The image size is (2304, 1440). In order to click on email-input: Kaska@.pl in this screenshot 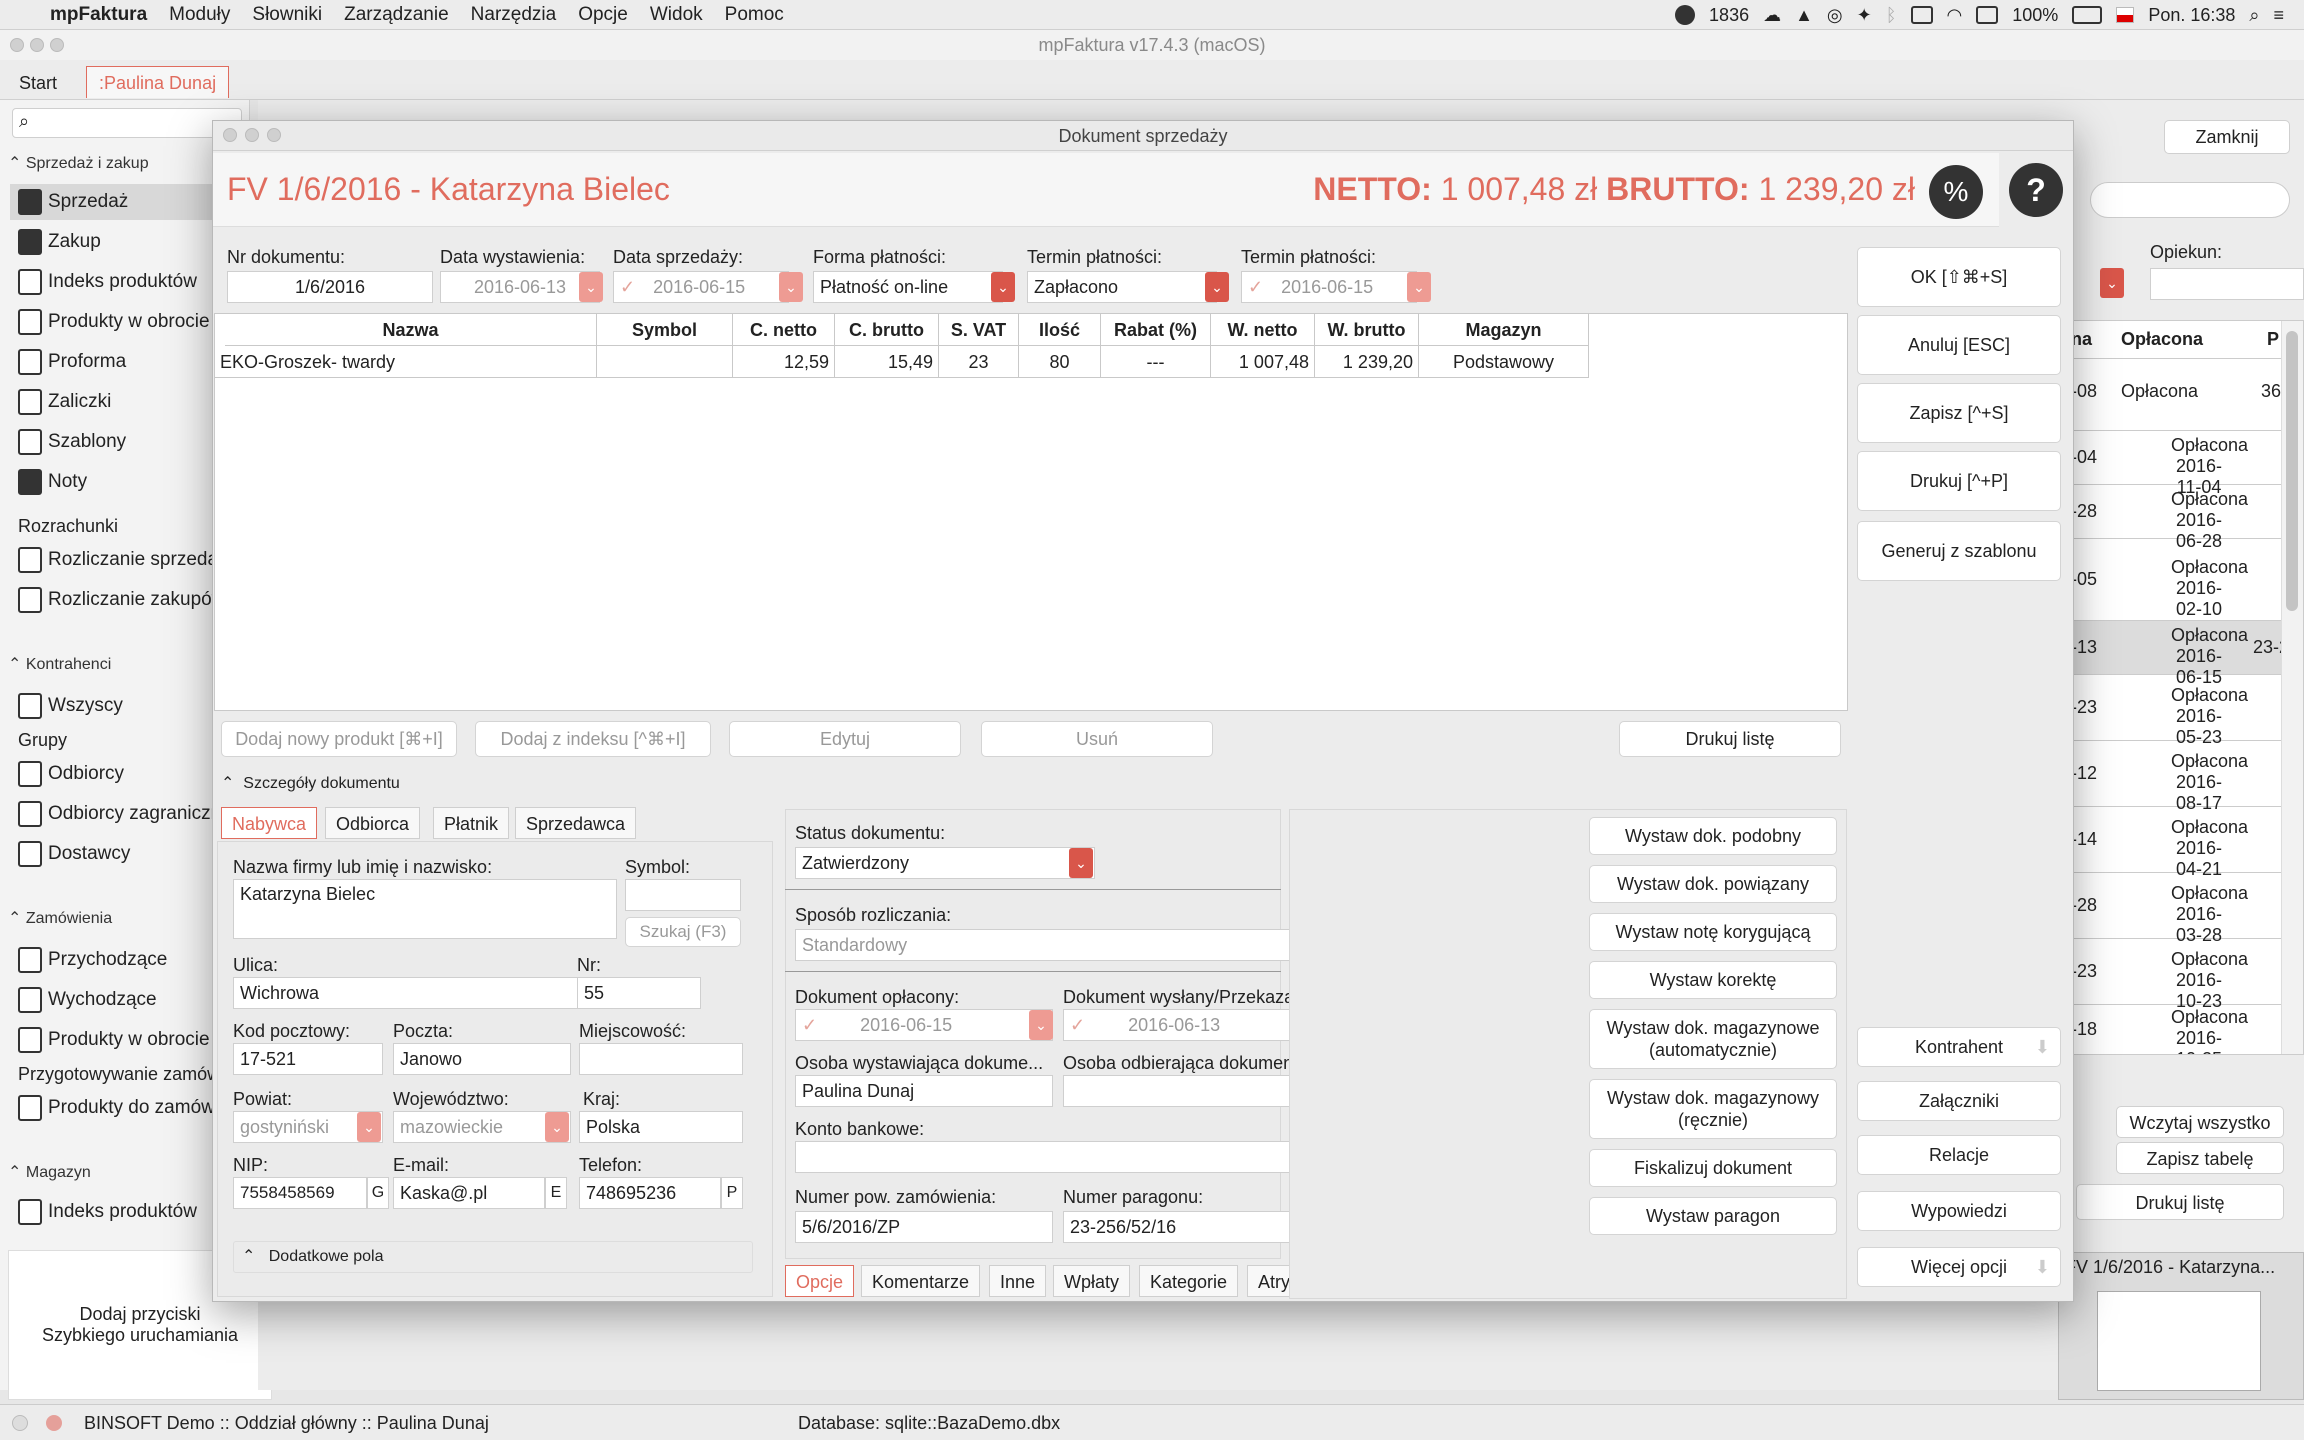, I will do `click(469, 1193)`.